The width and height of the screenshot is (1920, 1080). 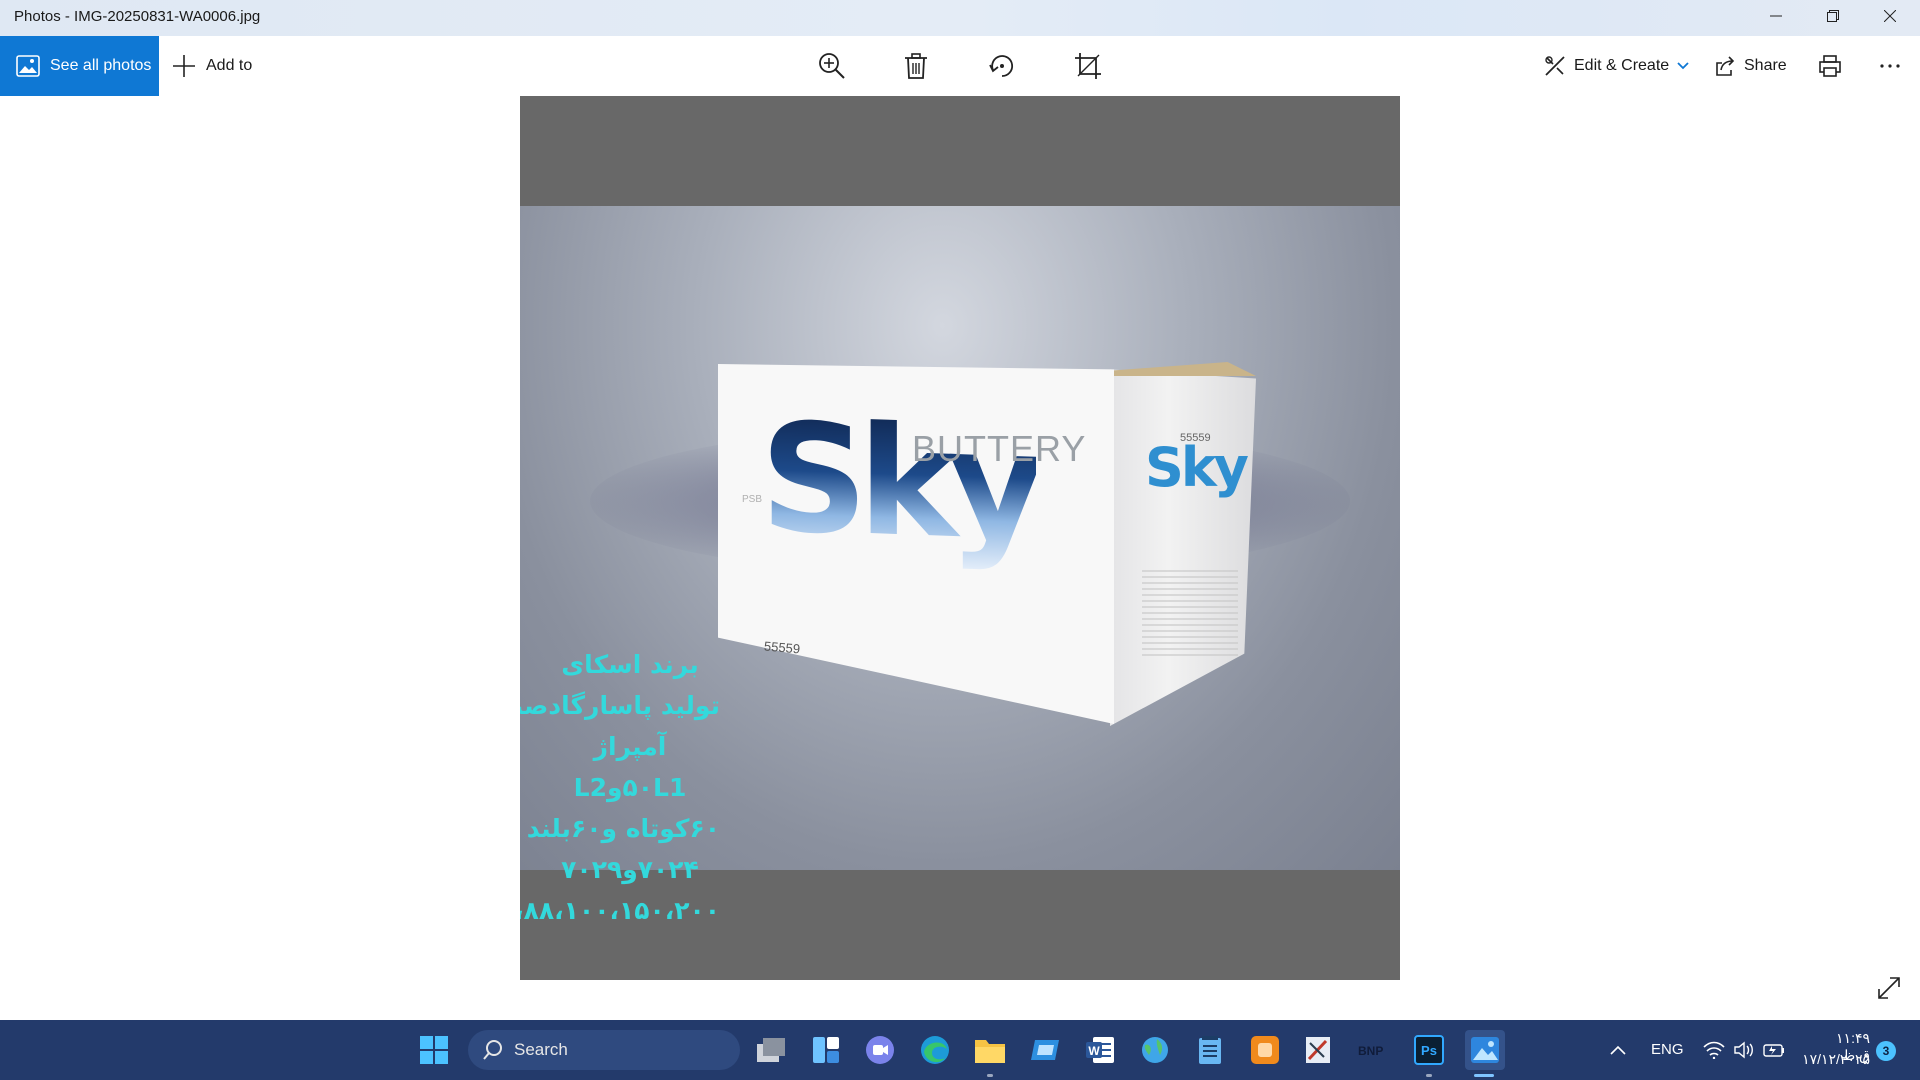 I want to click on volume-icon, so click(x=1743, y=1050).